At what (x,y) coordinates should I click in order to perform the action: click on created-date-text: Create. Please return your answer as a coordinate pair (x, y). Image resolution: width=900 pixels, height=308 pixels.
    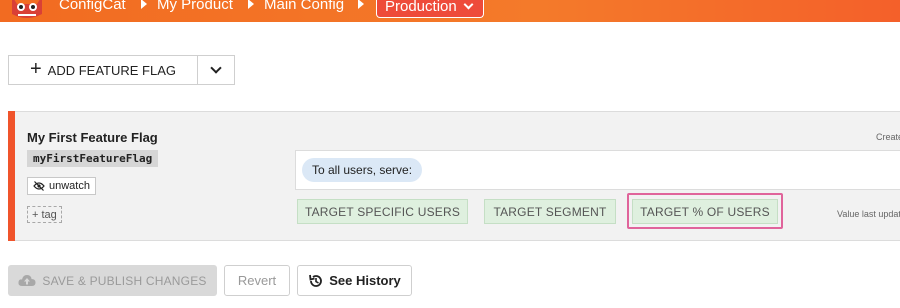
    Looking at the image, I should click on (888, 137).